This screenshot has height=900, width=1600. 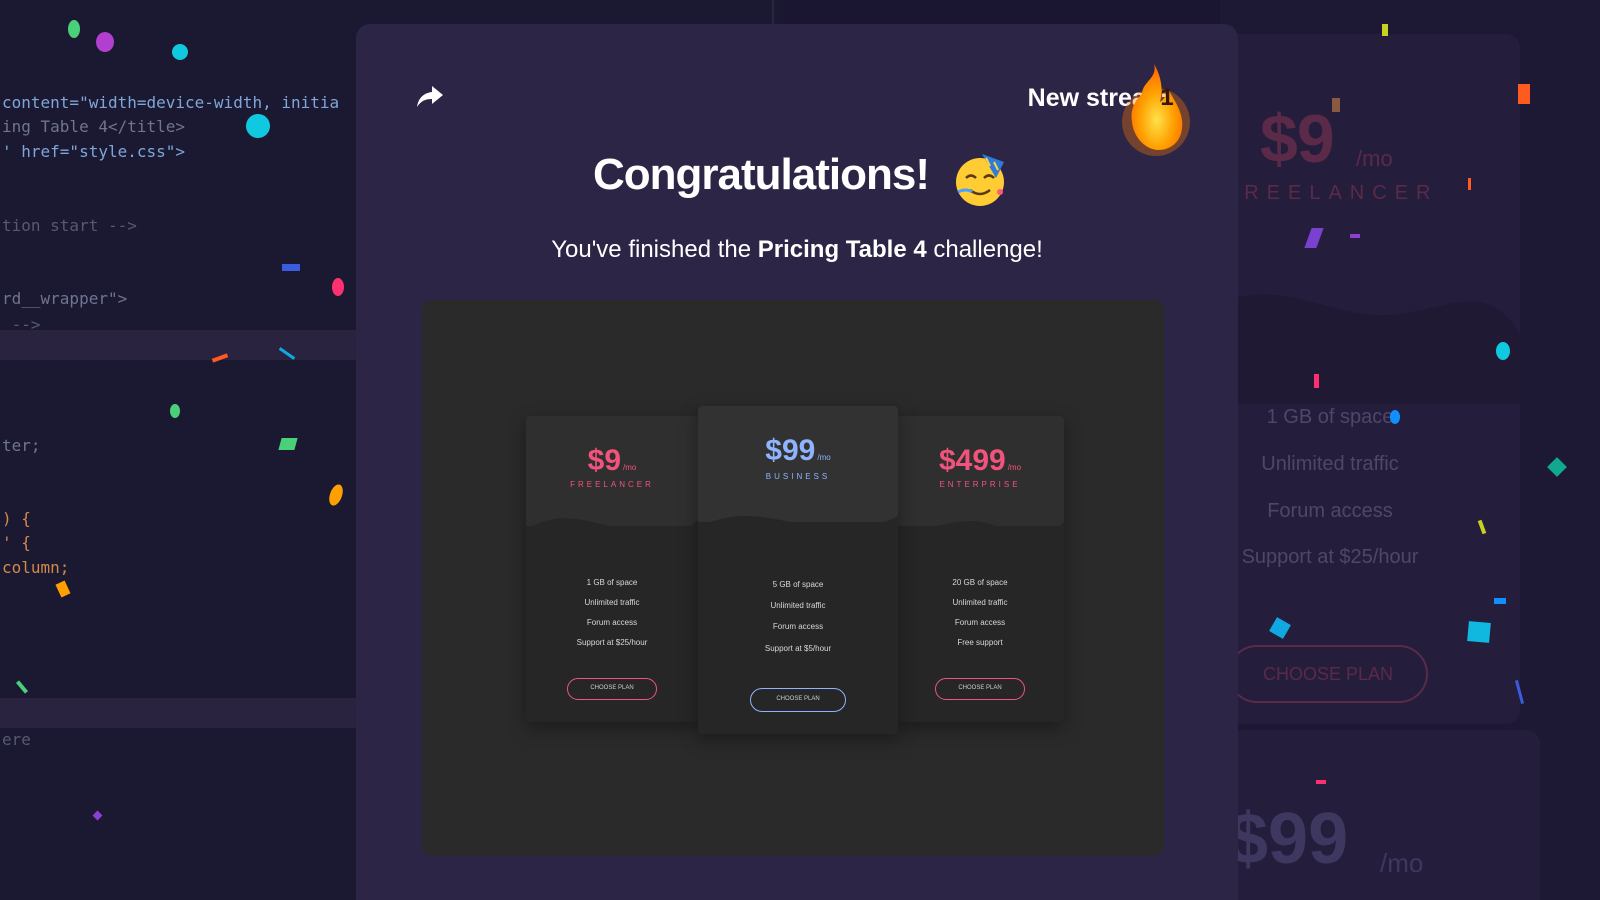 I want to click on code-line: column;, so click(x=36, y=567).